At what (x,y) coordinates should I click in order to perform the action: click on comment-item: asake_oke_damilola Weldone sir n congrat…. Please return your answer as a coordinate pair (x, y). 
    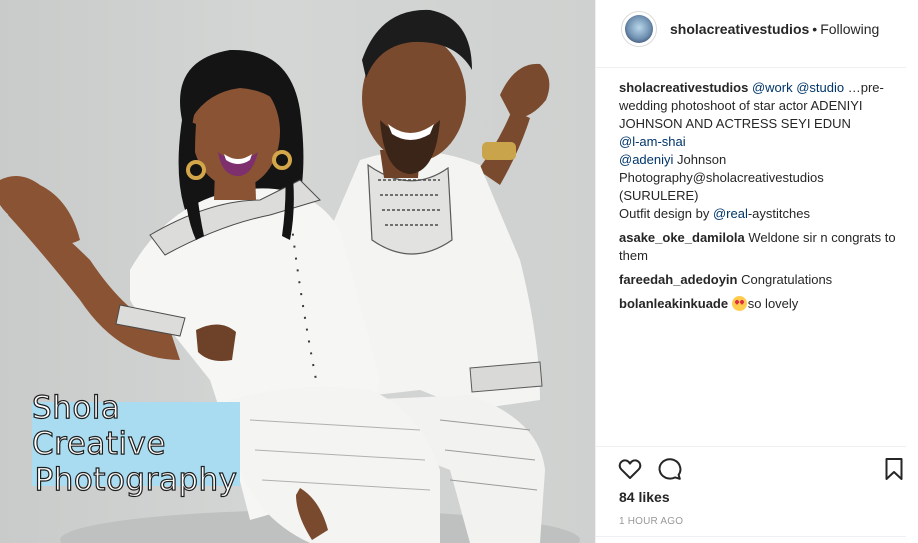
    Looking at the image, I should click on (759, 247).